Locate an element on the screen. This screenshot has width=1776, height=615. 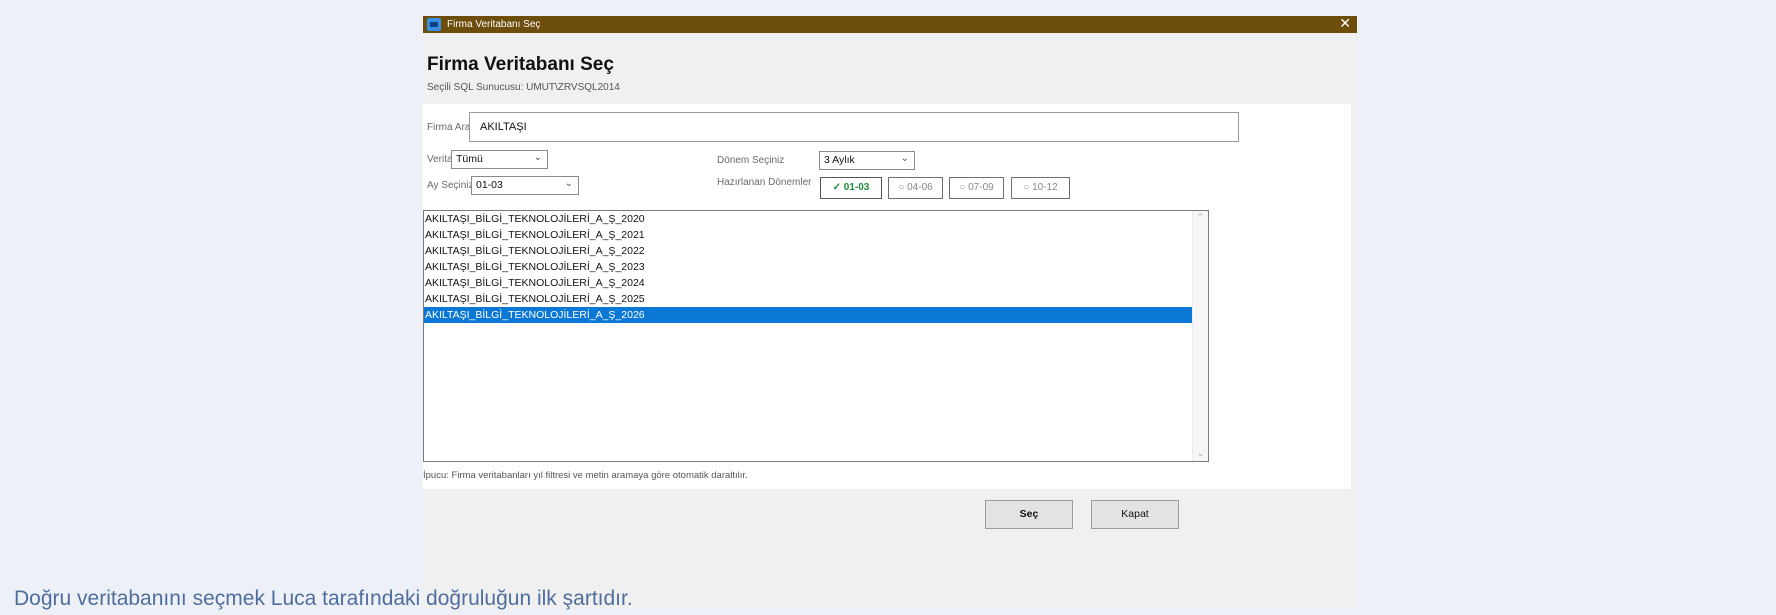
year-select-value: Tümü is located at coordinates (469, 159).